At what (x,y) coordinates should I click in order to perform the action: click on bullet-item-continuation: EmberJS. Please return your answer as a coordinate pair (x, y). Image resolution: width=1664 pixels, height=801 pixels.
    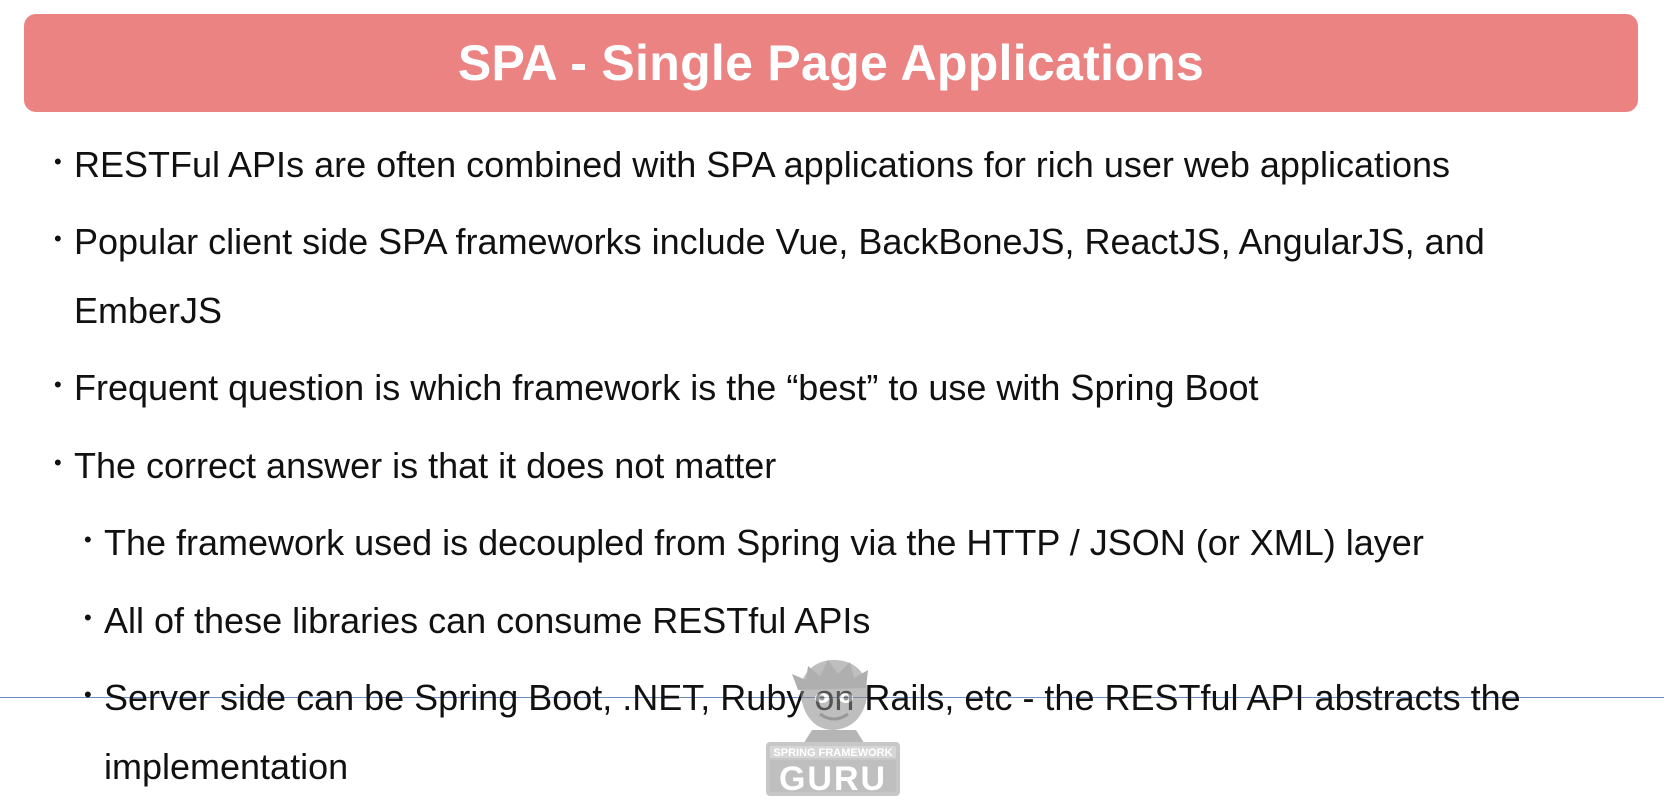
    Looking at the image, I should click on (148, 310).